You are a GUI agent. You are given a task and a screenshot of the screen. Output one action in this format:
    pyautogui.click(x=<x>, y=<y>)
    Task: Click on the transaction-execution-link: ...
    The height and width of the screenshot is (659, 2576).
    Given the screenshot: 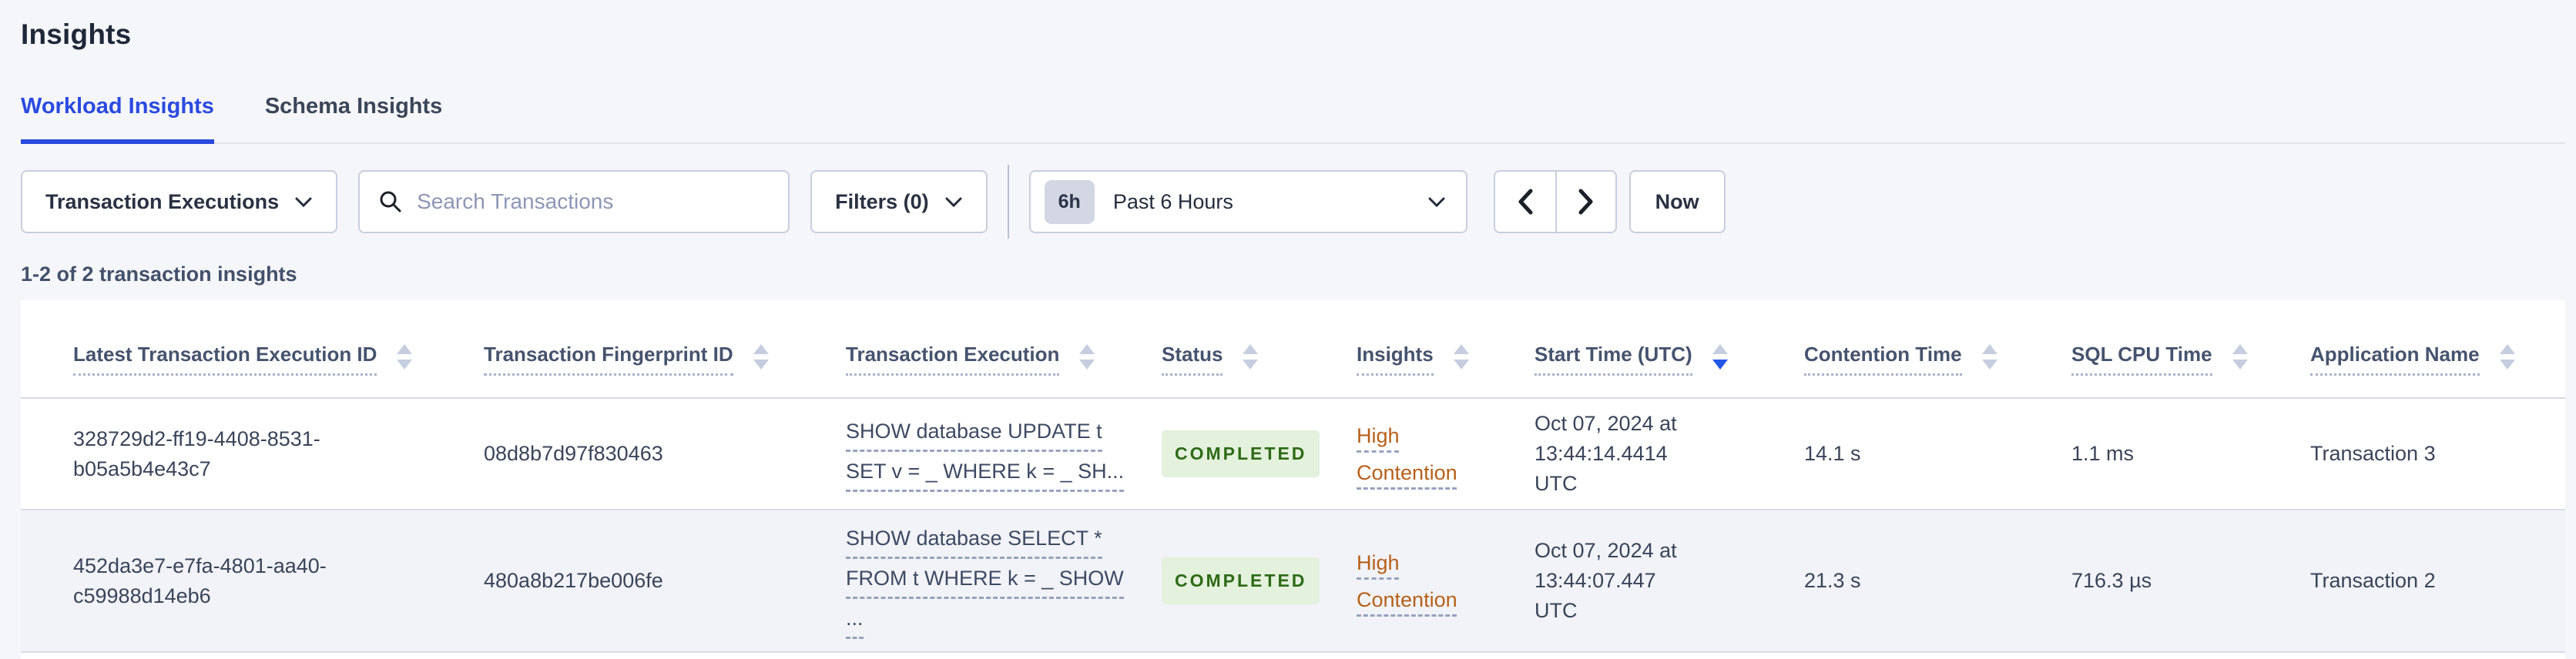 What is the action you would take?
    pyautogui.click(x=855, y=621)
    